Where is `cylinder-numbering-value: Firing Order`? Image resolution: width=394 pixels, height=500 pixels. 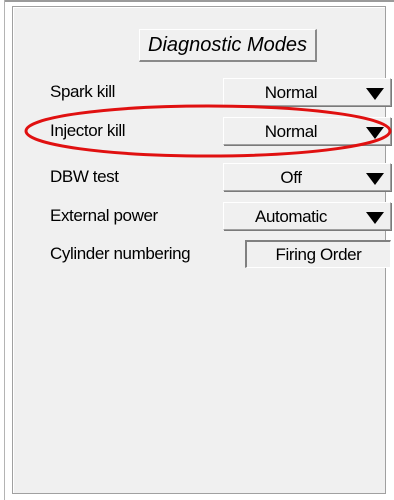
cylinder-numbering-value: Firing Order is located at coordinates (318, 254).